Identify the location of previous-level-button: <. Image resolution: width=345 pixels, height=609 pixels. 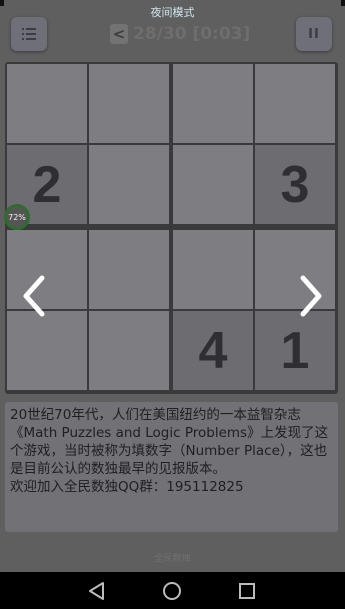
(119, 34).